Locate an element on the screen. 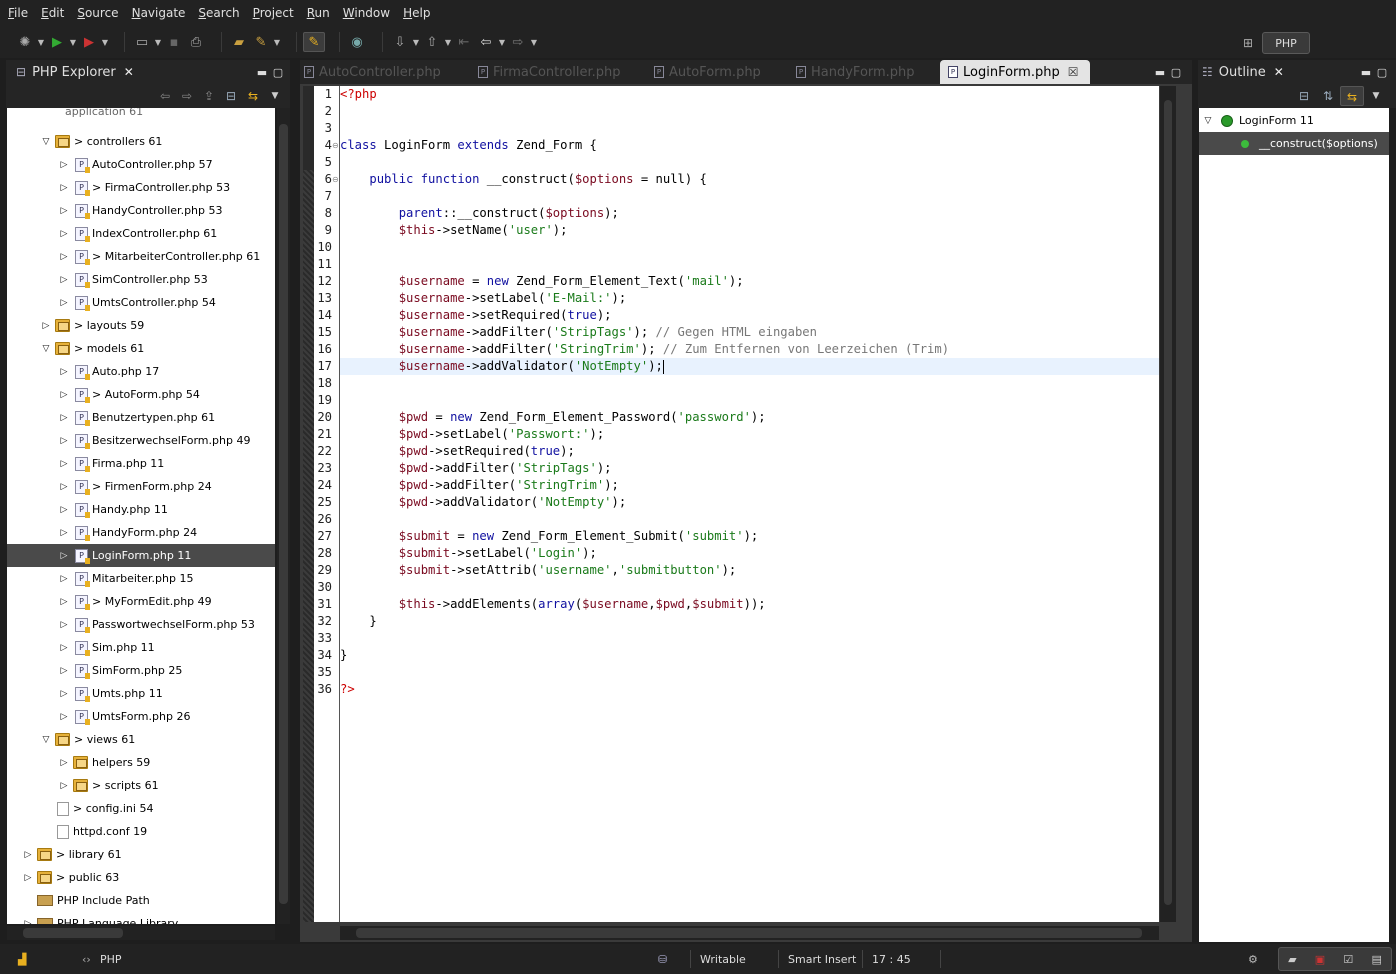 This screenshot has width=1396, height=974. tree-row: ▷ > library 61 is located at coordinates (141, 854).